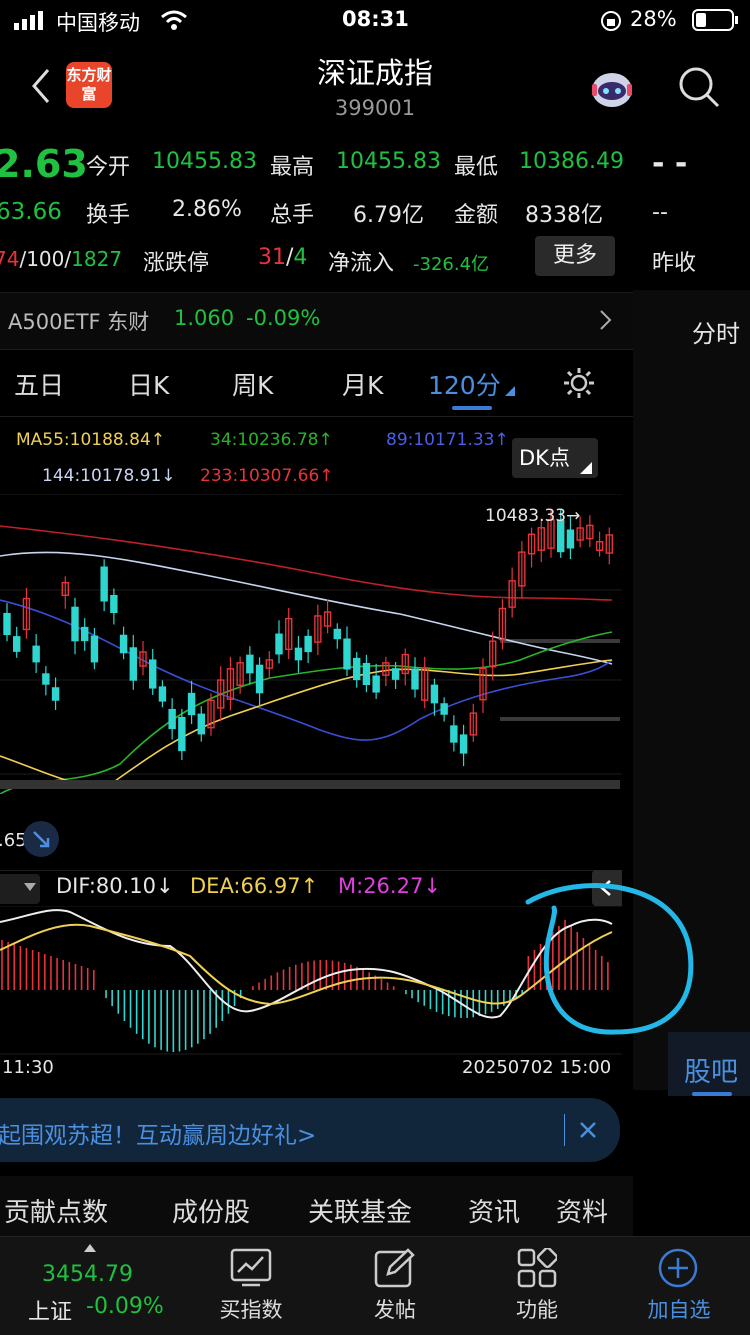 Image resolution: width=750 pixels, height=1335 pixels. Describe the element at coordinates (699, 87) in the screenshot. I see `search-icon` at that location.